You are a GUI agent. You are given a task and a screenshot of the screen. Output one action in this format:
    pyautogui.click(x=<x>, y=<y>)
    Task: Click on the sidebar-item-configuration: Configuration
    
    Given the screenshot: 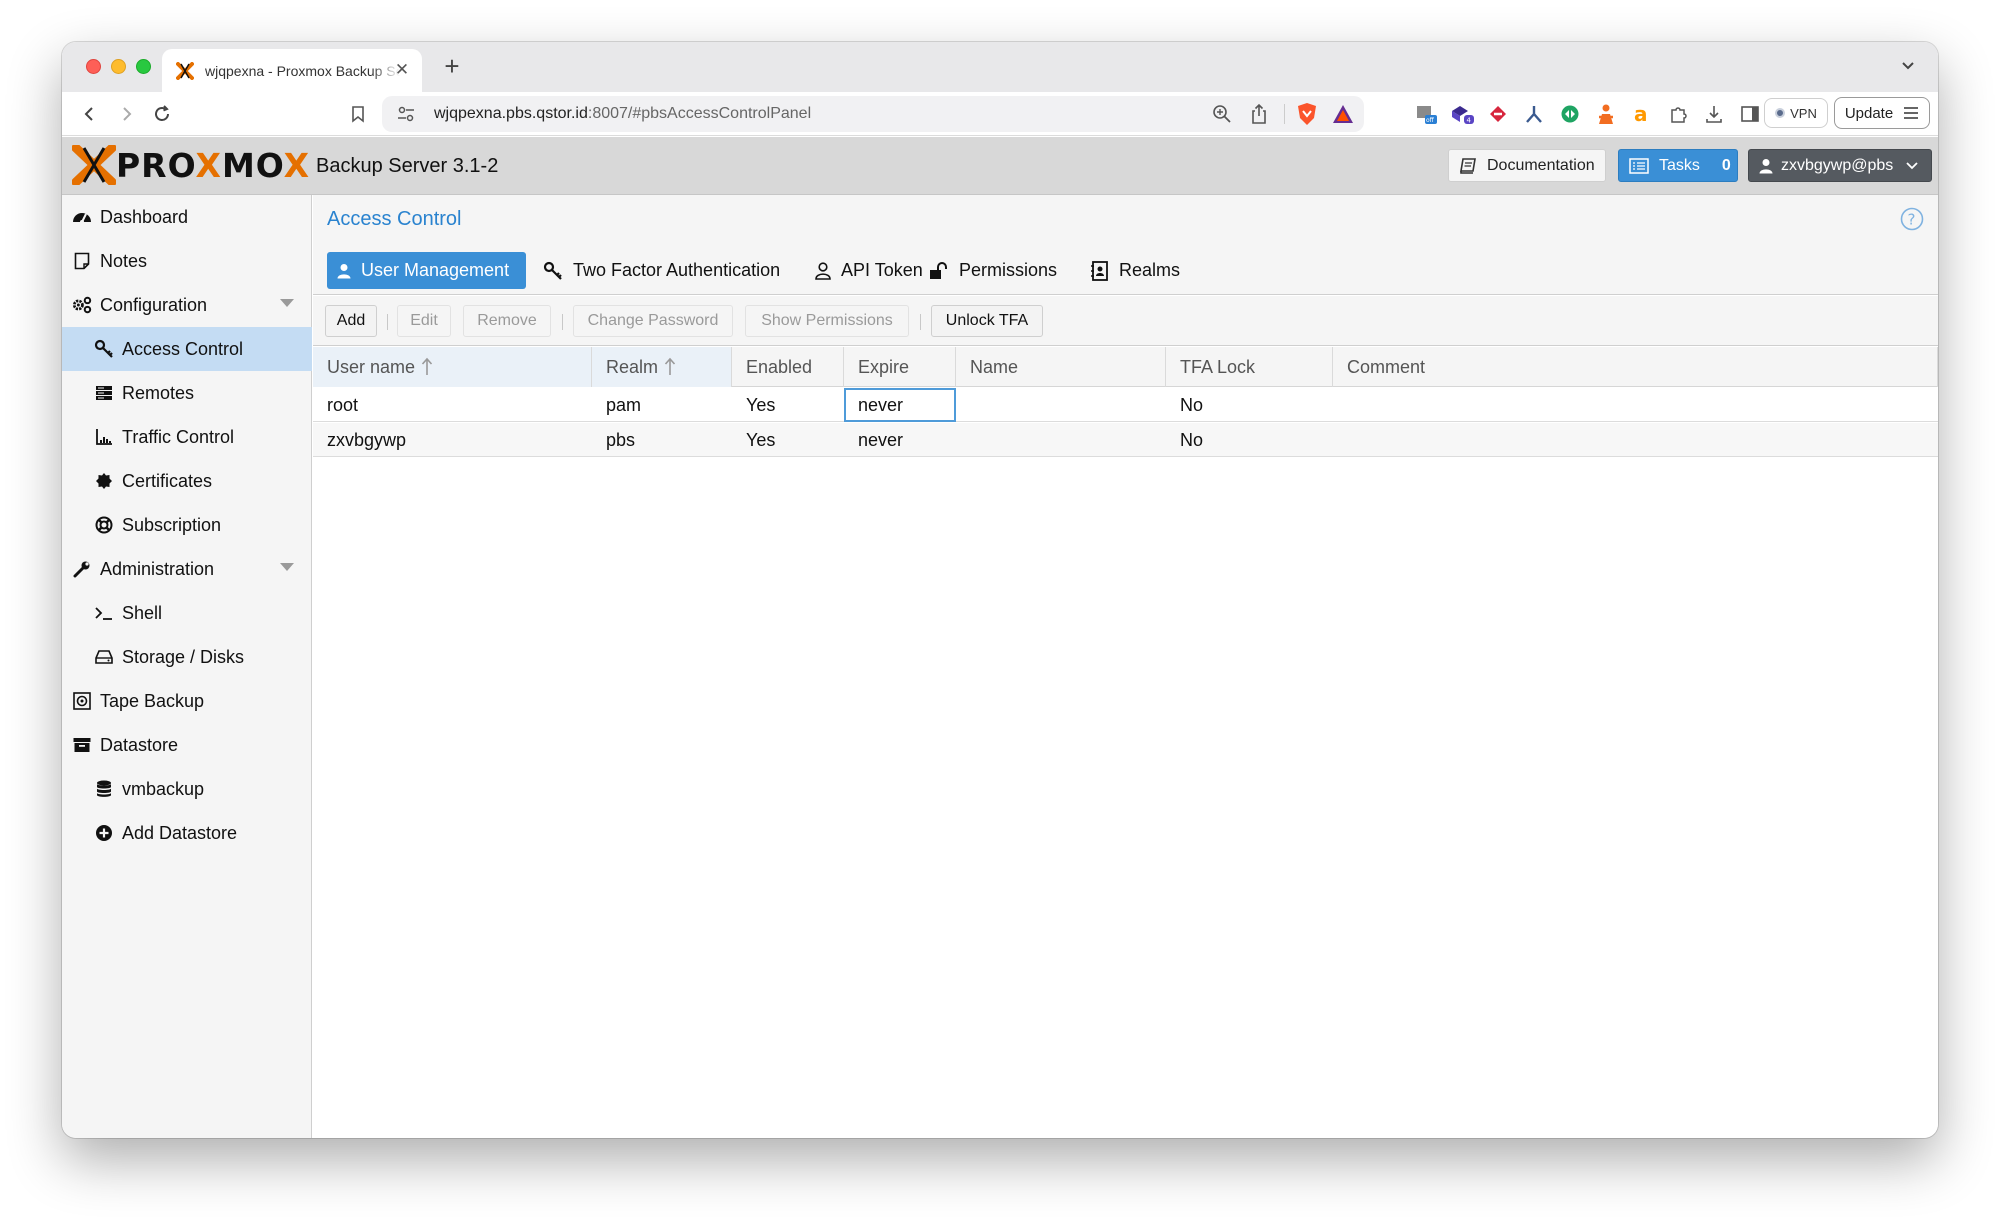 What is the action you would take?
    pyautogui.click(x=187, y=305)
    